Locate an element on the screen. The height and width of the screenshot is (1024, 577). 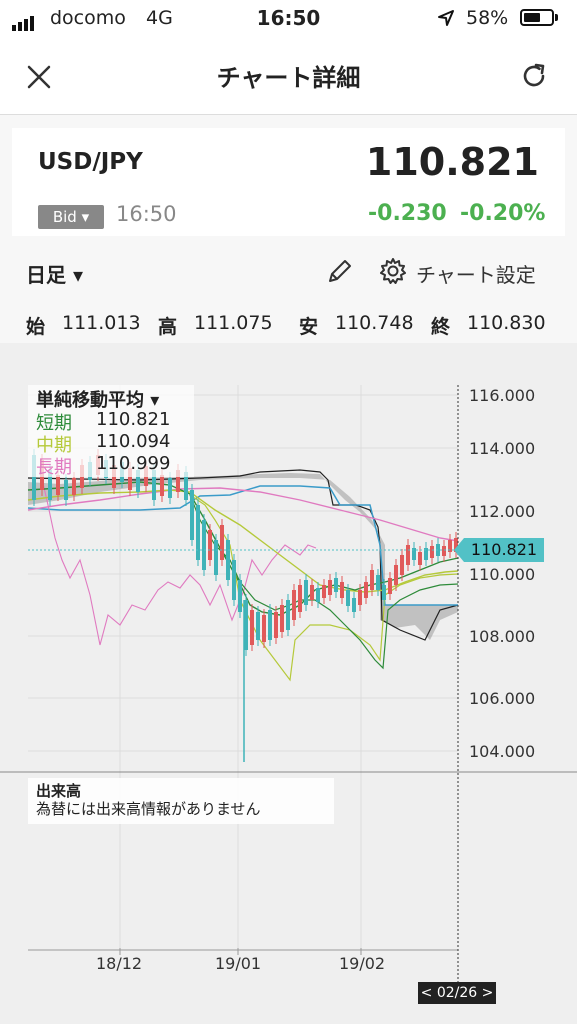
ma-title: 単純移動平均 is located at coordinates (90, 400).